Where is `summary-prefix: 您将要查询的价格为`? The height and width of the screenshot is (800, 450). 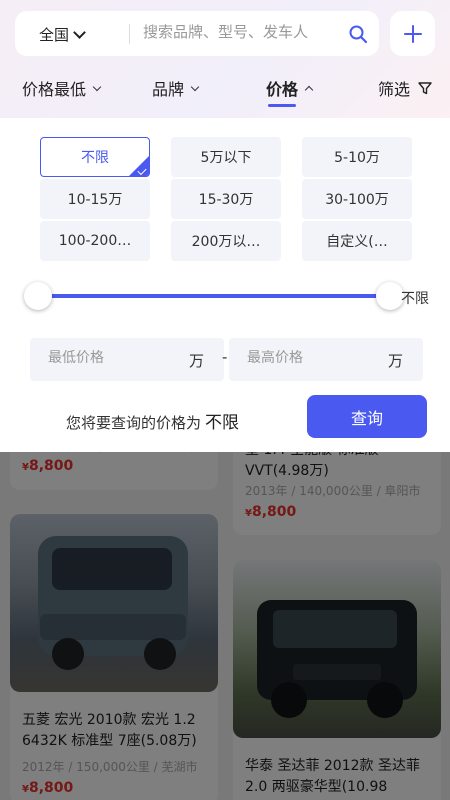
summary-prefix: 您将要查询的价格为 is located at coordinates (134, 423).